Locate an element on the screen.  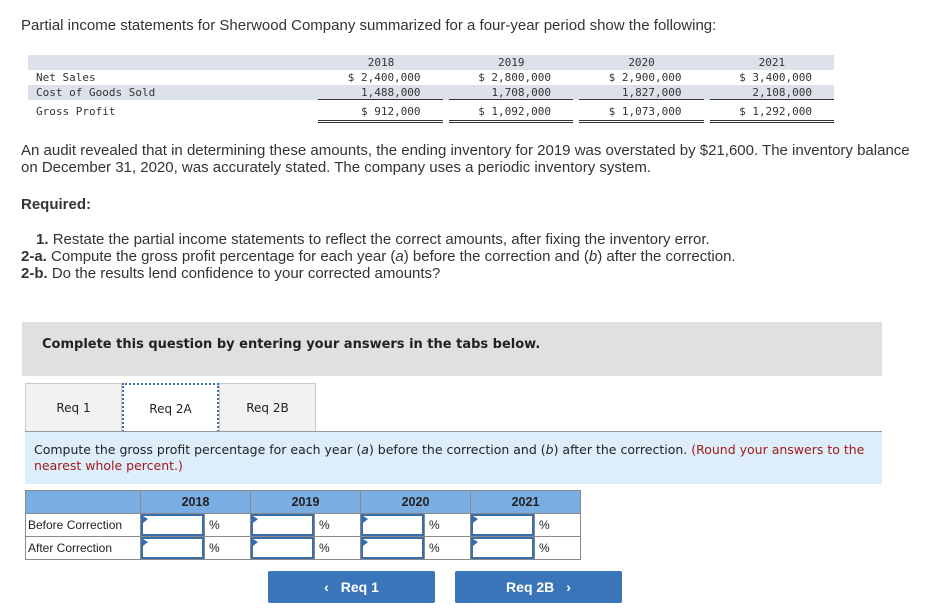
requirement-number: 2-b. is located at coordinates (34, 273).